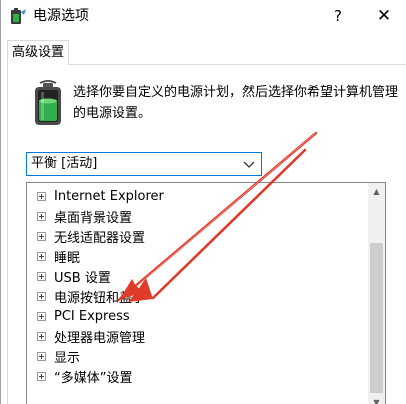 This screenshot has height=404, width=406. I want to click on tree-item-wireless-adapter: 无线适配器设置, so click(91, 236).